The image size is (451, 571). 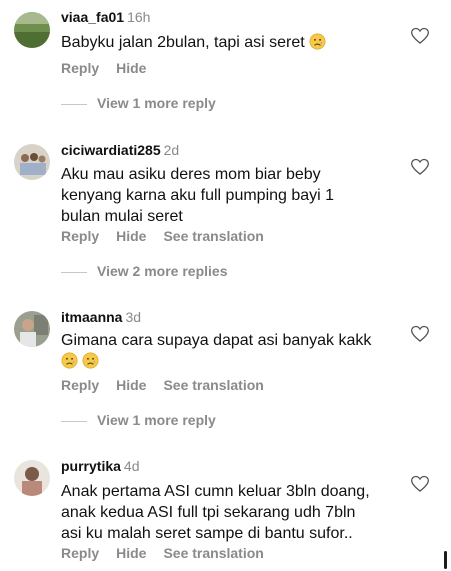 What do you see at coordinates (111, 150) in the screenshot?
I see `username: ciciwardiati285` at bounding box center [111, 150].